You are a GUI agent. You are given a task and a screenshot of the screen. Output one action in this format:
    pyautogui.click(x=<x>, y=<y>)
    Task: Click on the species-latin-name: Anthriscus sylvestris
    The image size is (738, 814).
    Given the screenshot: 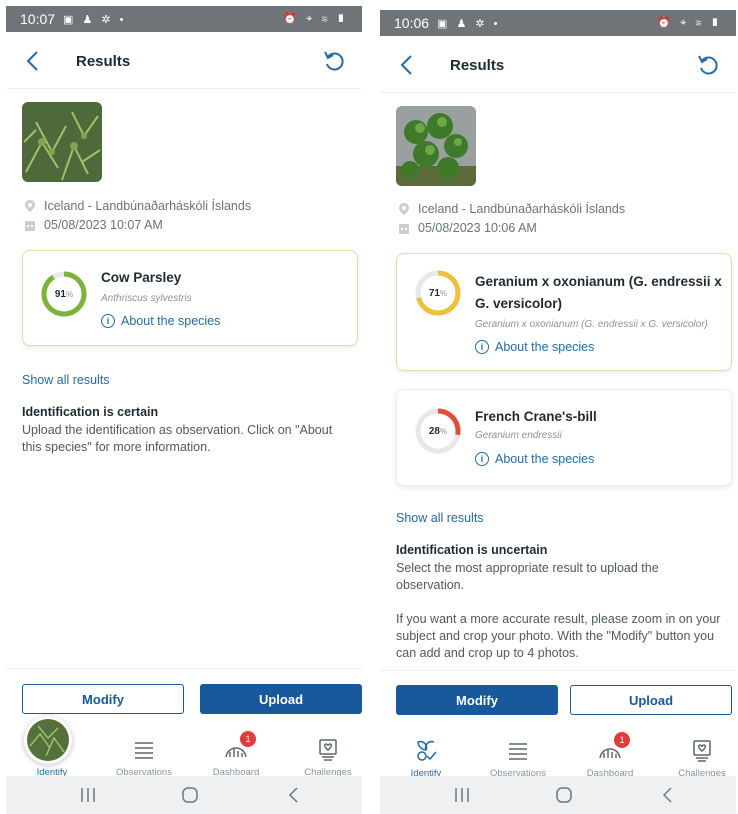 What is the action you would take?
    pyautogui.click(x=146, y=298)
    